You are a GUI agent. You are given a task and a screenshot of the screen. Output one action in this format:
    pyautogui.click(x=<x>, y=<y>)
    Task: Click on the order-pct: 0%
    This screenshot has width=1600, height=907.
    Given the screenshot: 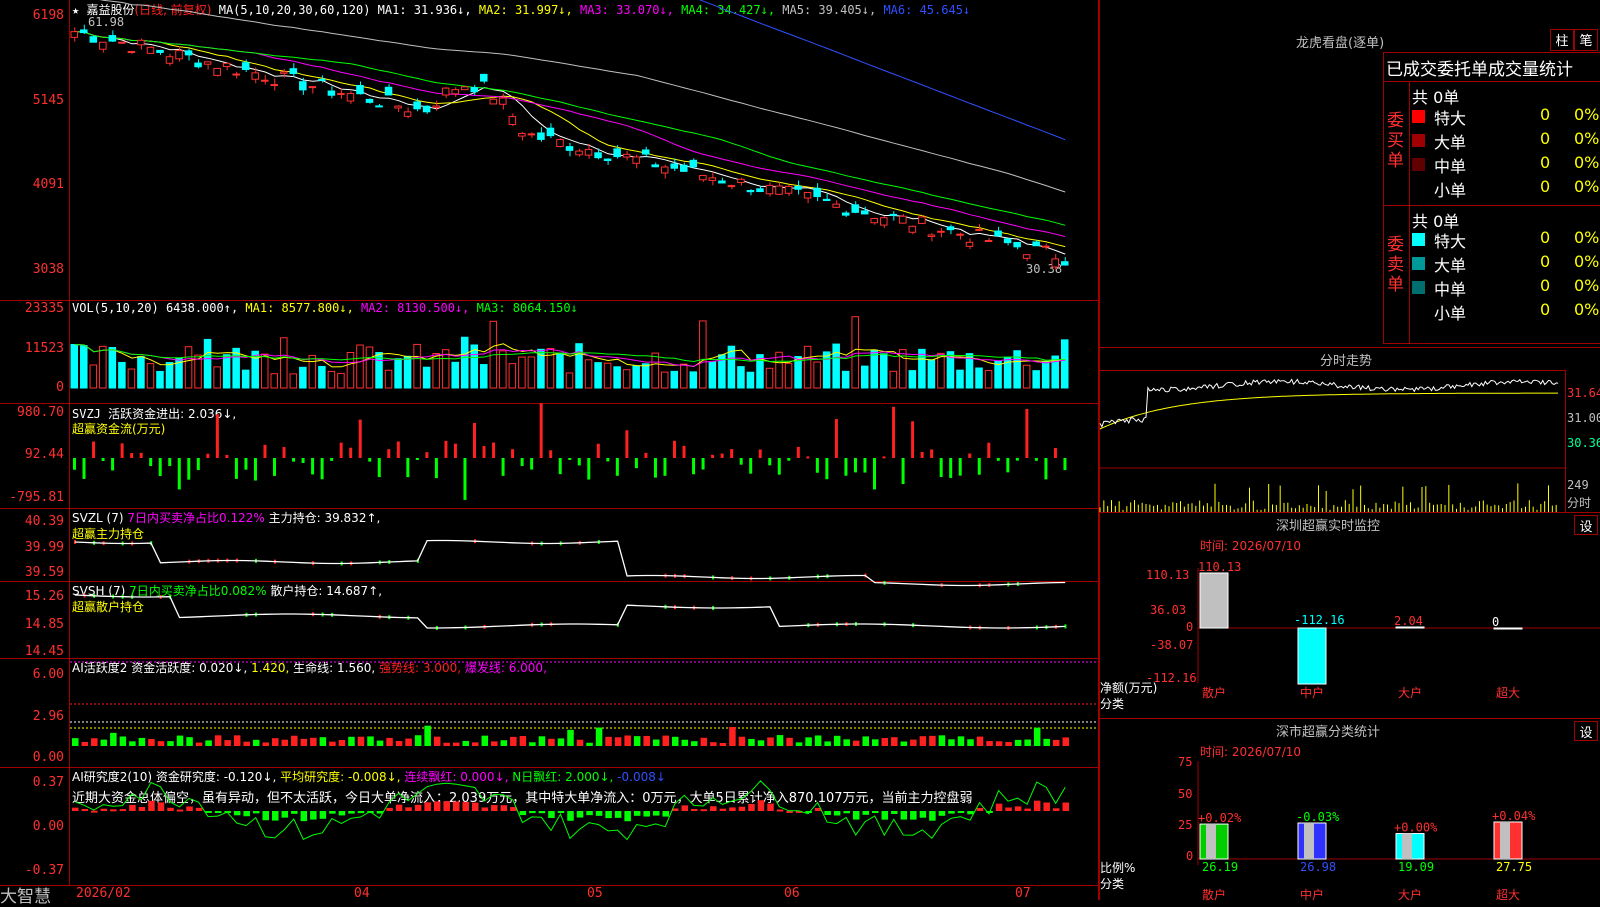 What is the action you would take?
    pyautogui.click(x=1587, y=186)
    